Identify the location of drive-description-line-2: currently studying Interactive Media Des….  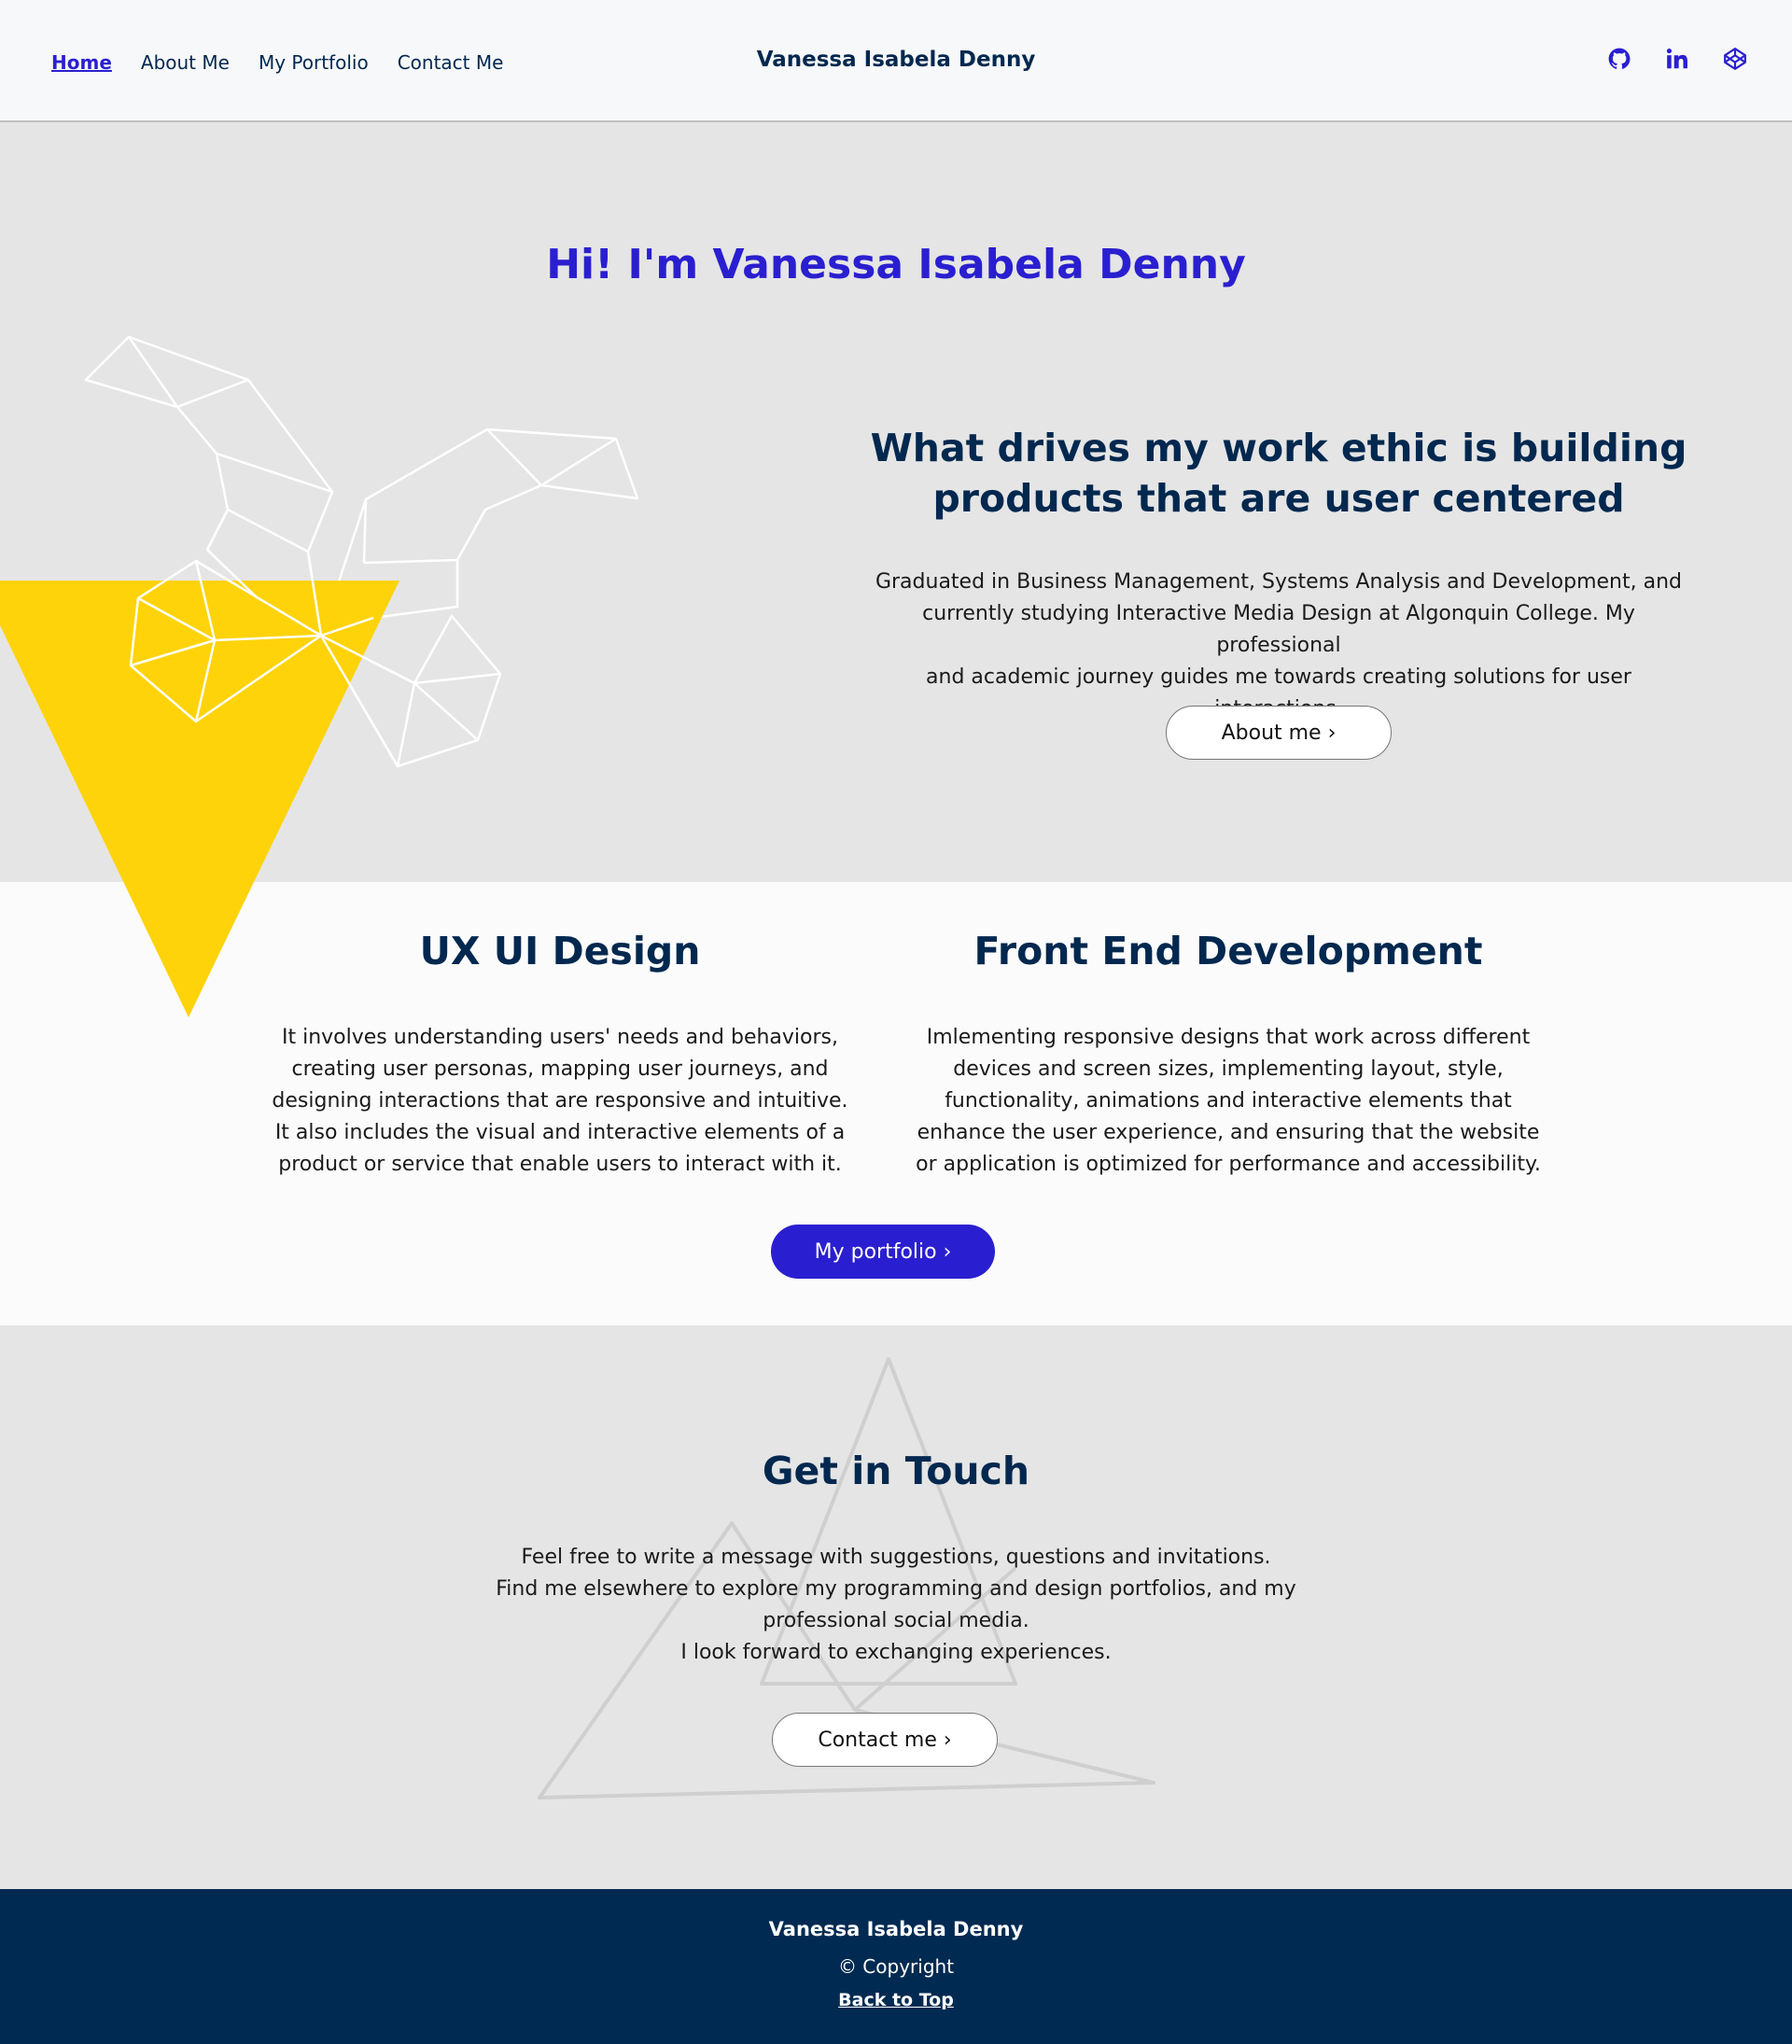
(1278, 629).